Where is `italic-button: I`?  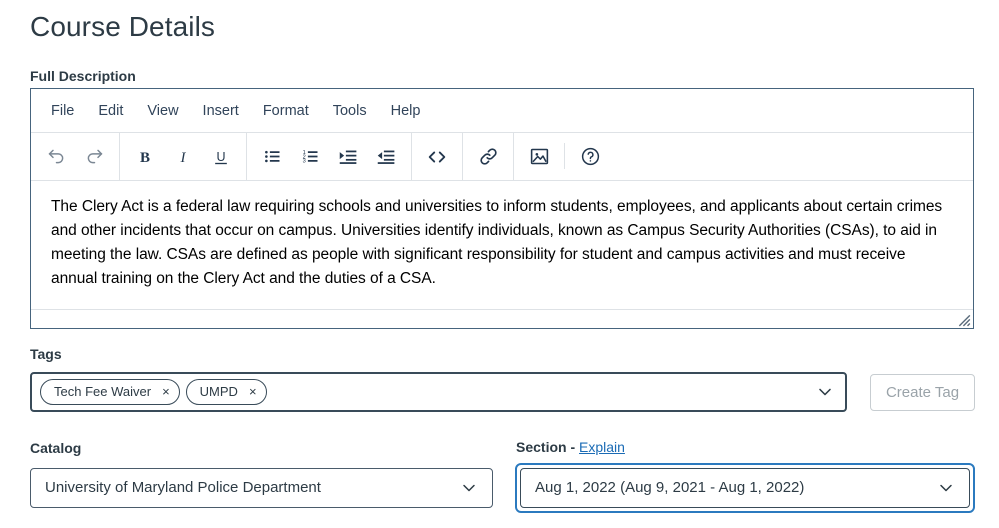 italic-button: I is located at coordinates (183, 157).